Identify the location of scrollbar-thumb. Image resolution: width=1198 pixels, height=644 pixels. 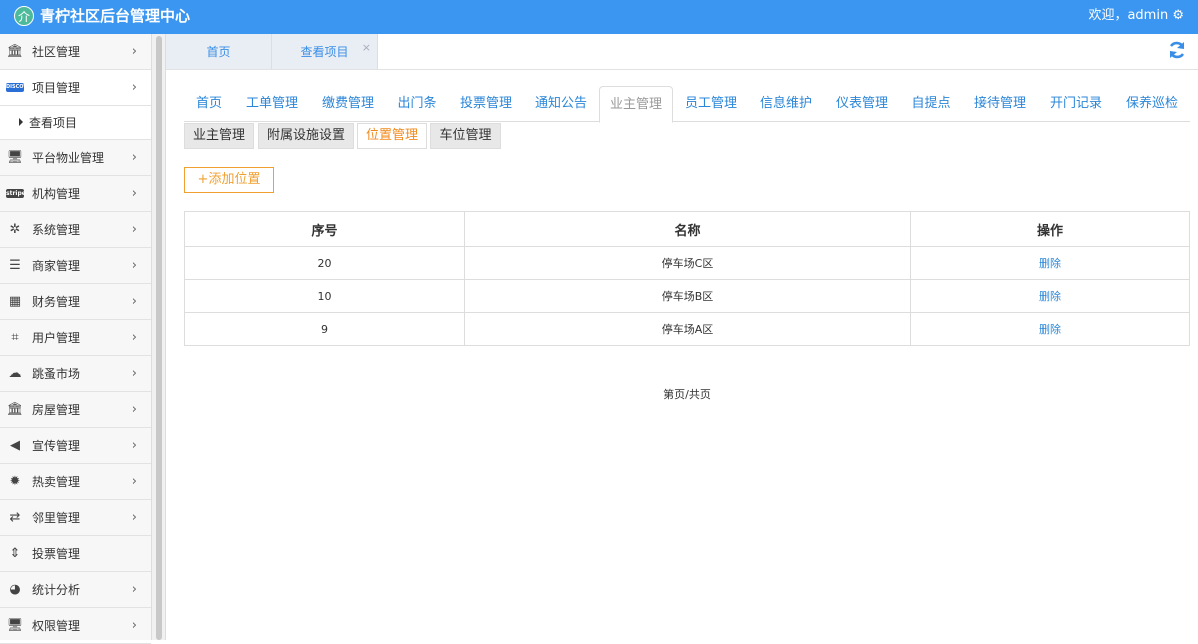
(159, 338).